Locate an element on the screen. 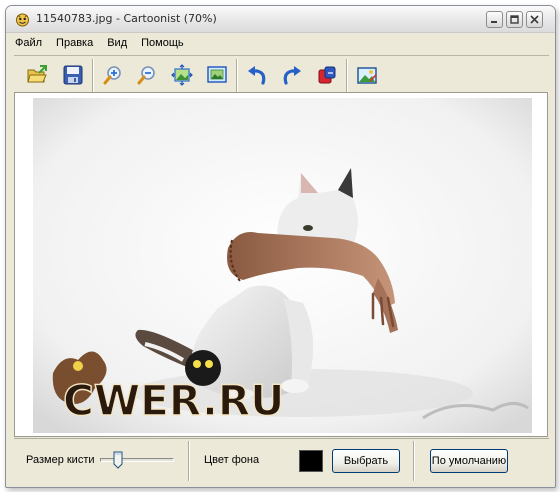  save-button is located at coordinates (73, 75).